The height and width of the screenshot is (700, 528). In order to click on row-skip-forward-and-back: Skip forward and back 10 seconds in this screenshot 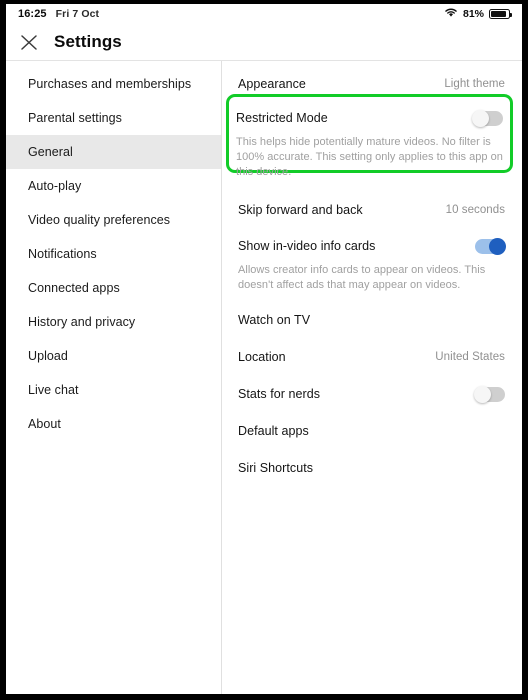, I will do `click(371, 210)`.